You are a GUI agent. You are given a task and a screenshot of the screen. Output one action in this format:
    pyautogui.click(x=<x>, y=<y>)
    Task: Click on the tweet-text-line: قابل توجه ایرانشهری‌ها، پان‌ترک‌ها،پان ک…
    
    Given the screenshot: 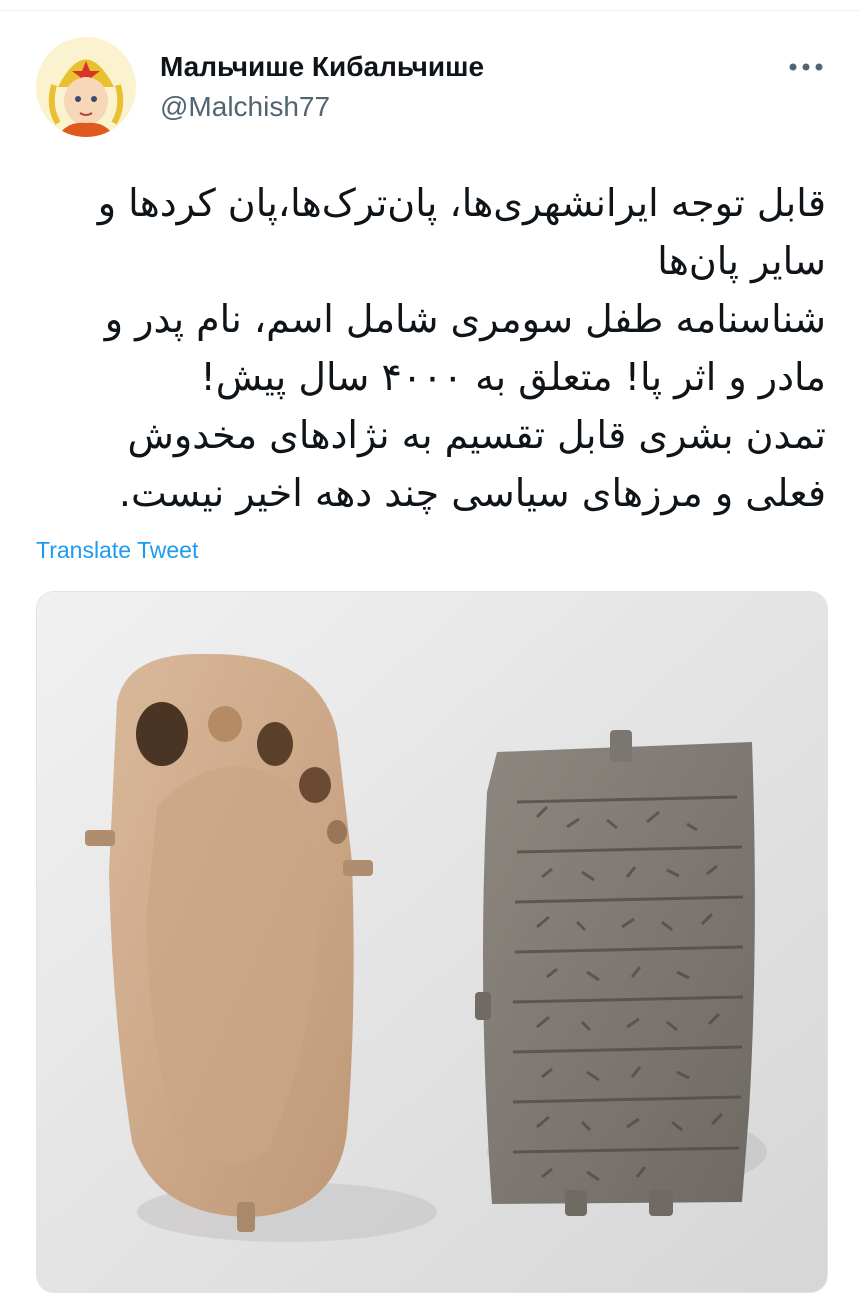 What is the action you would take?
    pyautogui.click(x=461, y=203)
    